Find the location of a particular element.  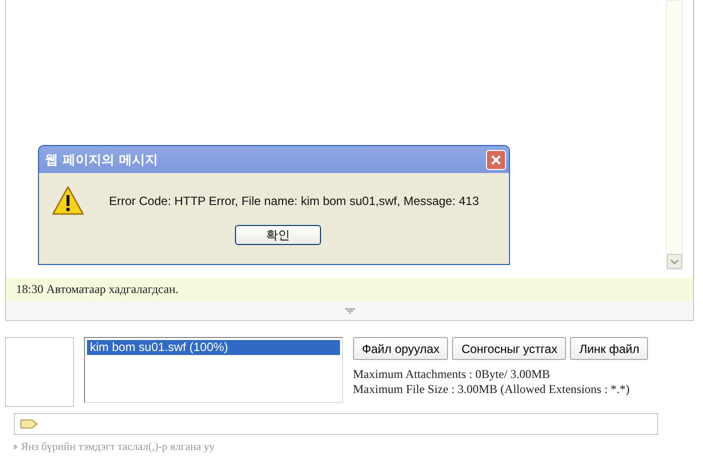

file-list: kim bom su01.swf (100%) is located at coordinates (213, 370).